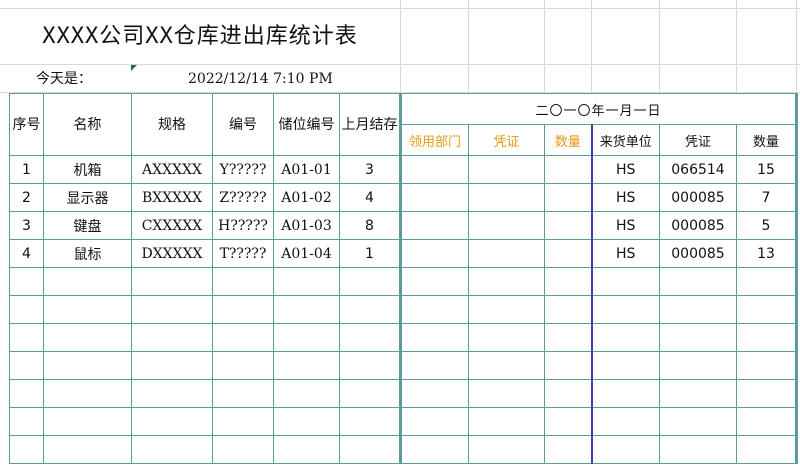 The image size is (800, 465). I want to click on cell-name: 鼠标, so click(87, 253).